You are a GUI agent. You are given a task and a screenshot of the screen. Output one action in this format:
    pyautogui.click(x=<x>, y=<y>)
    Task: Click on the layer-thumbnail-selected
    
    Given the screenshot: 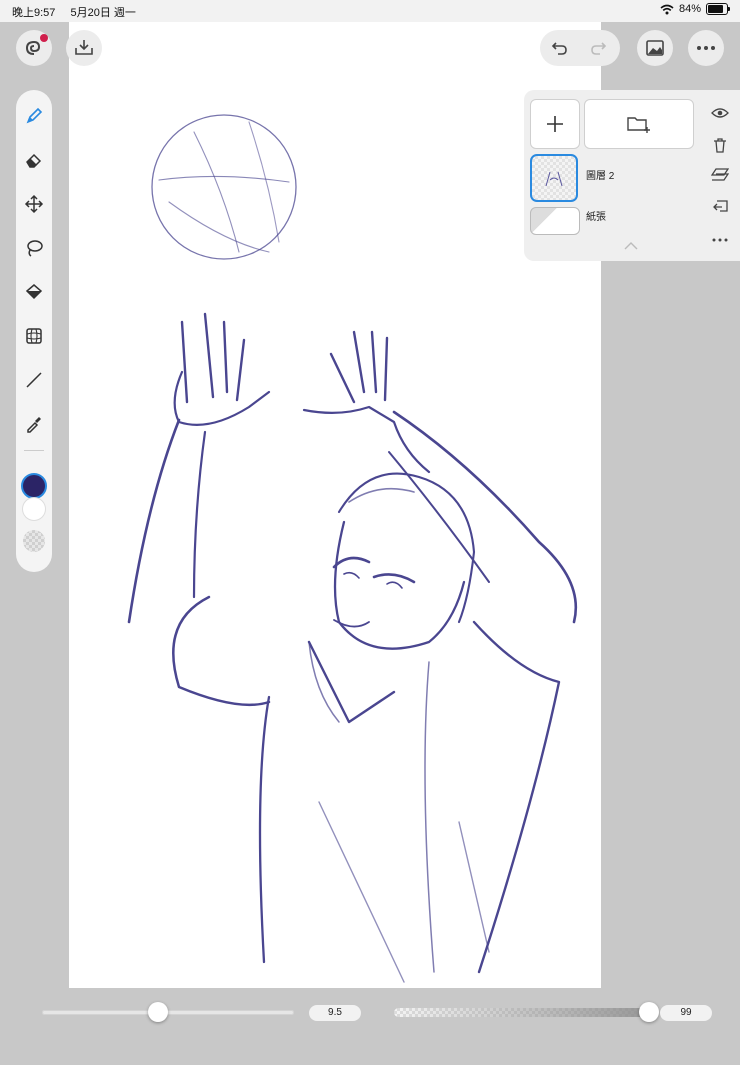 What is the action you would take?
    pyautogui.click(x=554, y=178)
    